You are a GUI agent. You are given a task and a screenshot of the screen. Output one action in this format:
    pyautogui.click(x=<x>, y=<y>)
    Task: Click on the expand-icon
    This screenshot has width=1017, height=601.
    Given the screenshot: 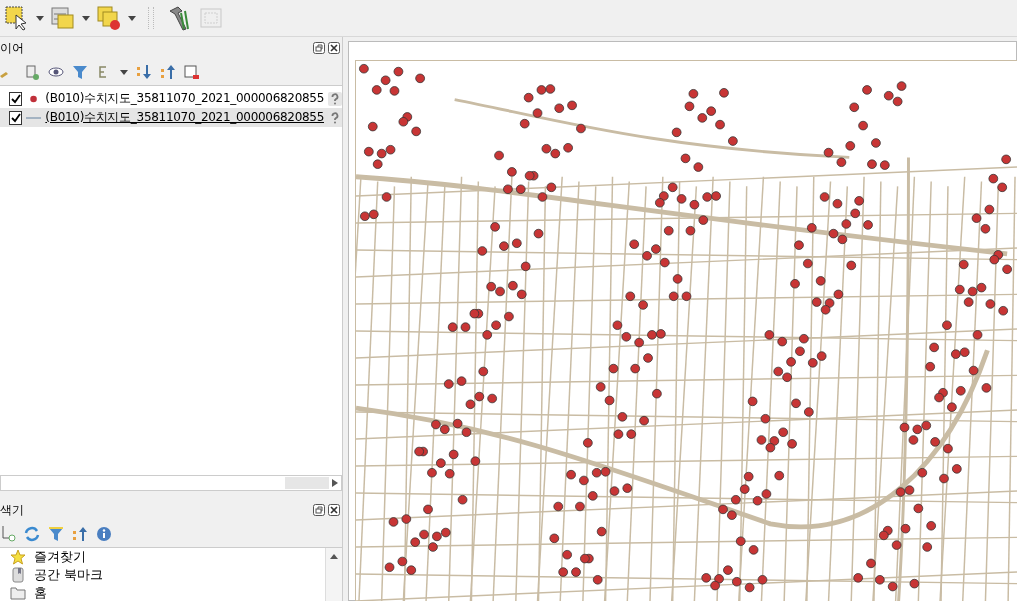 What is the action you would take?
    pyautogui.click(x=144, y=72)
    